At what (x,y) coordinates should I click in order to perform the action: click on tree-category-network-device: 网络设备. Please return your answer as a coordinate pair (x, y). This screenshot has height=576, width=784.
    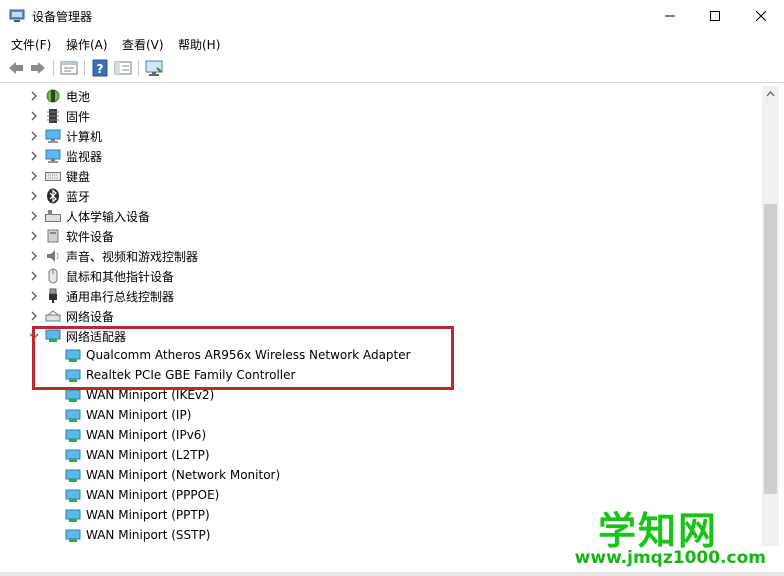
    Looking at the image, I should click on (381, 316).